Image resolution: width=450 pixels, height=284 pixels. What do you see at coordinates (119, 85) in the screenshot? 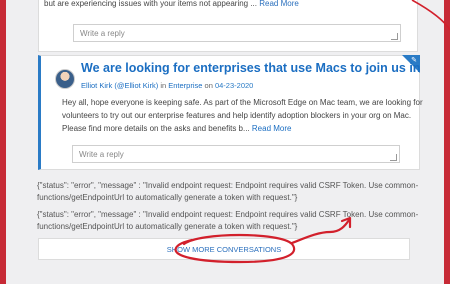
I see `author-link: Elliot Kirk (@Elliot Kirk)` at bounding box center [119, 85].